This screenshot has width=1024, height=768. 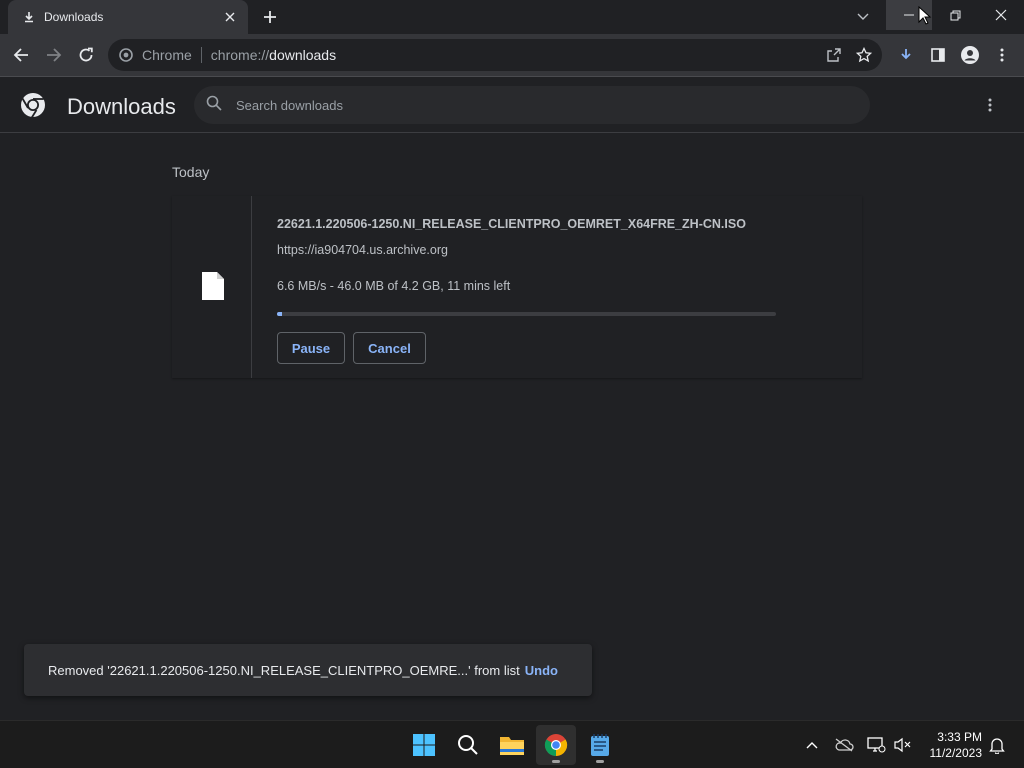 I want to click on file-icon-column, so click(x=212, y=287).